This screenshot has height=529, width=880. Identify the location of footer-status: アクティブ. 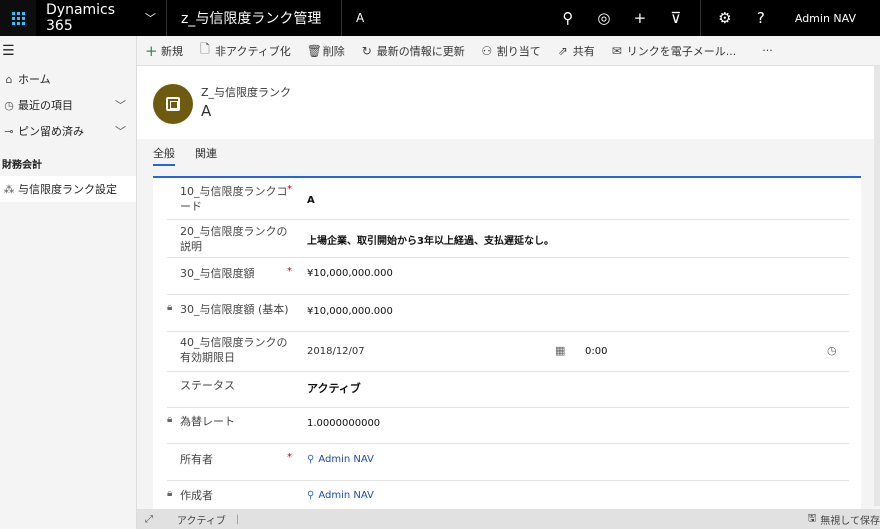
(201, 521).